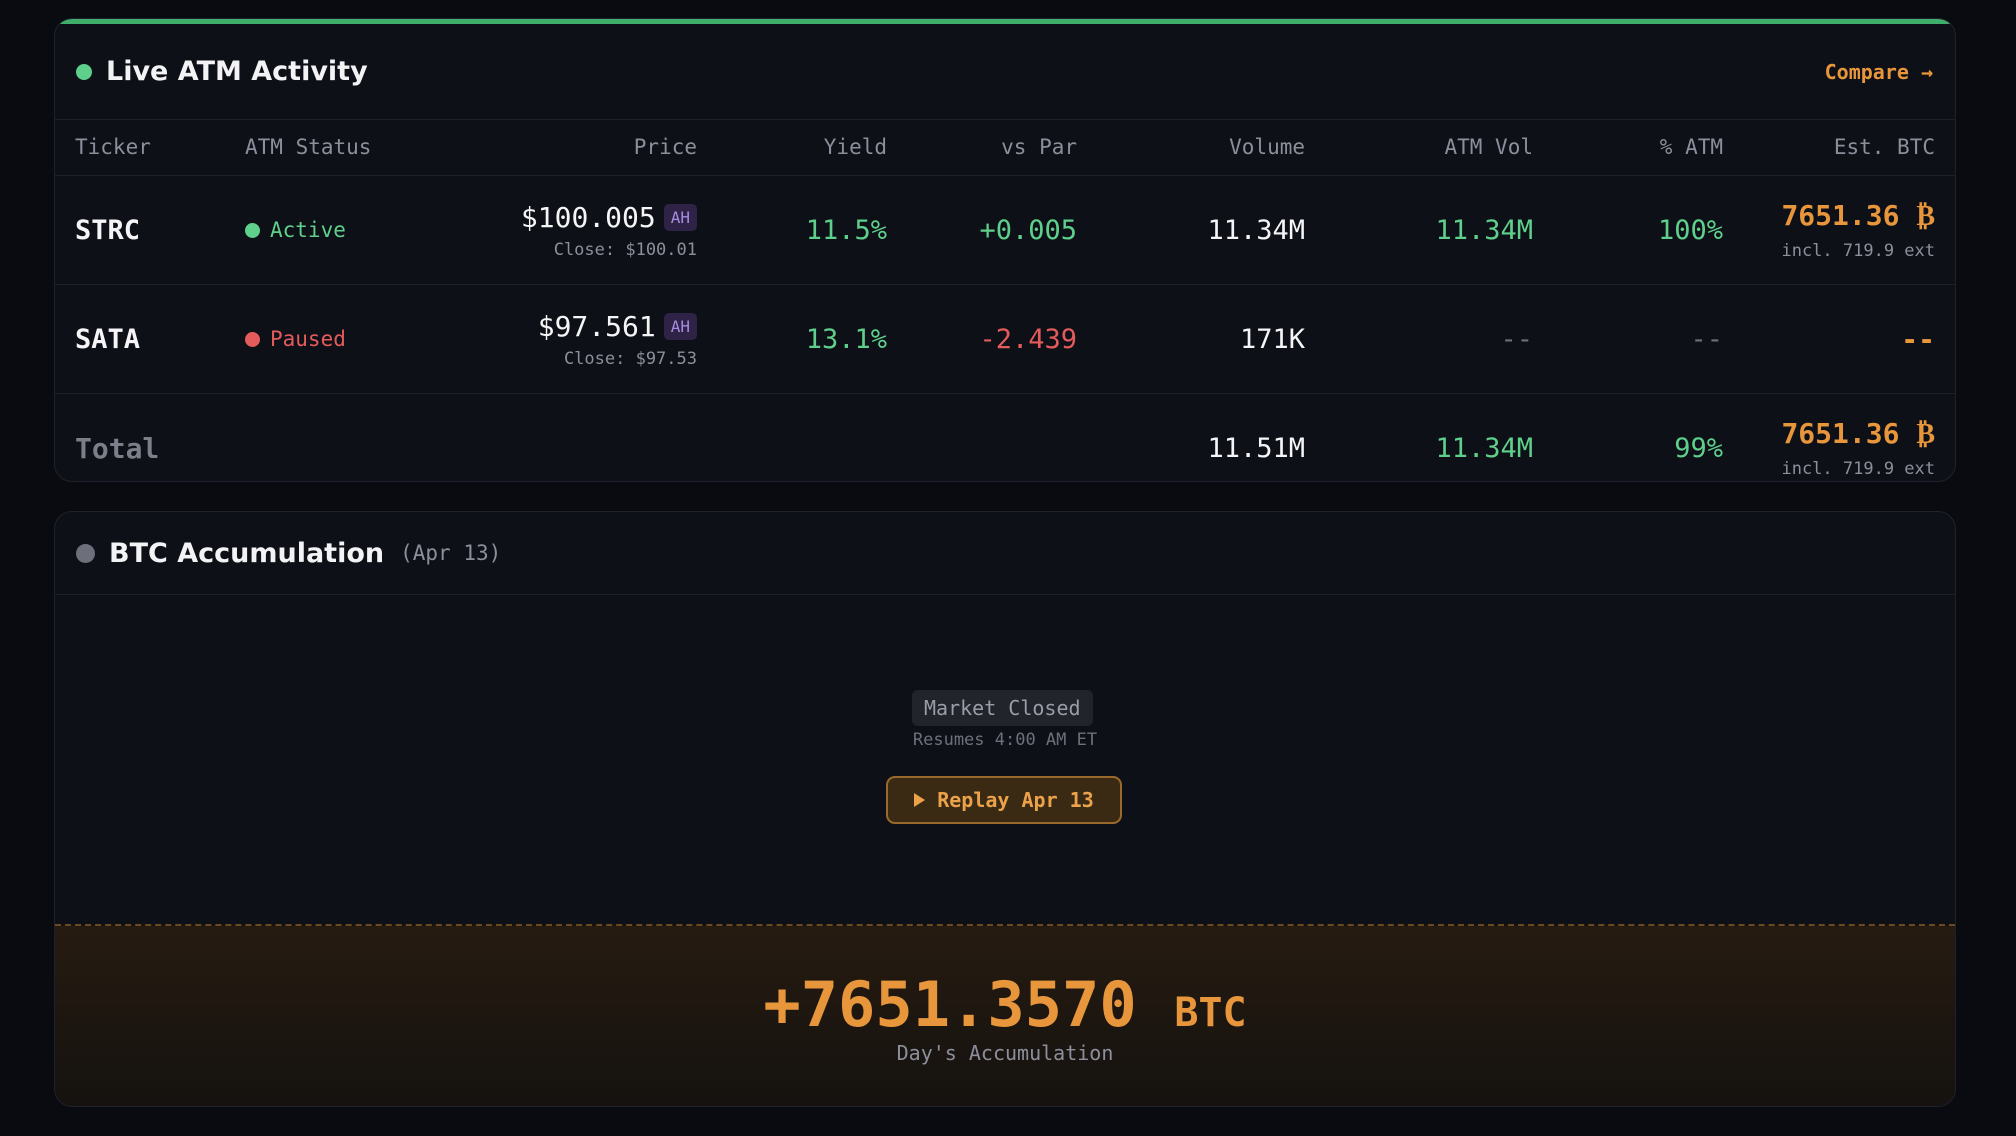 The height and width of the screenshot is (1136, 2016). Describe the element at coordinates (252, 230) in the screenshot. I see `active-status-dot-icon` at that location.